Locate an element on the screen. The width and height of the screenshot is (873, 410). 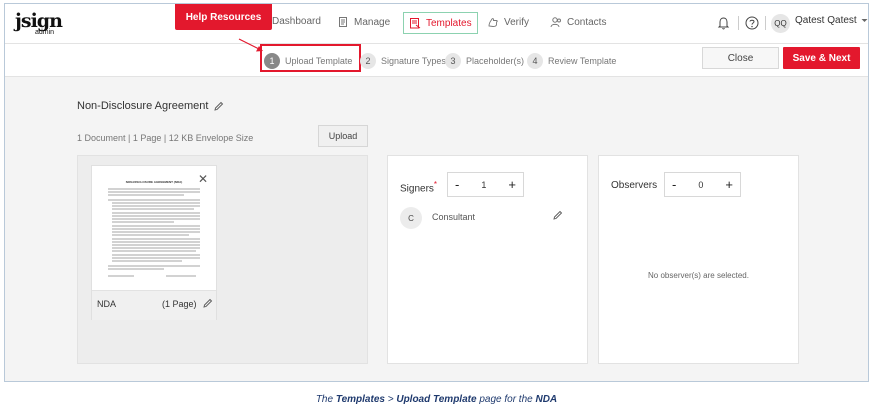
help-resources-button: Help Resources is located at coordinates (223, 17).